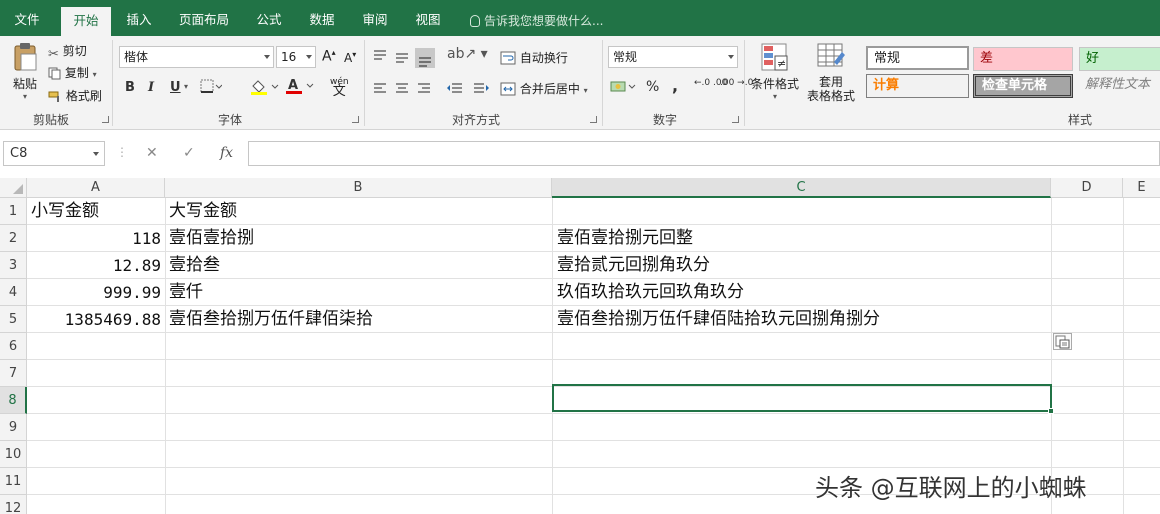 This screenshot has height=514, width=1160. Describe the element at coordinates (358, 188) in the screenshot. I see `column-header-b: B` at that location.